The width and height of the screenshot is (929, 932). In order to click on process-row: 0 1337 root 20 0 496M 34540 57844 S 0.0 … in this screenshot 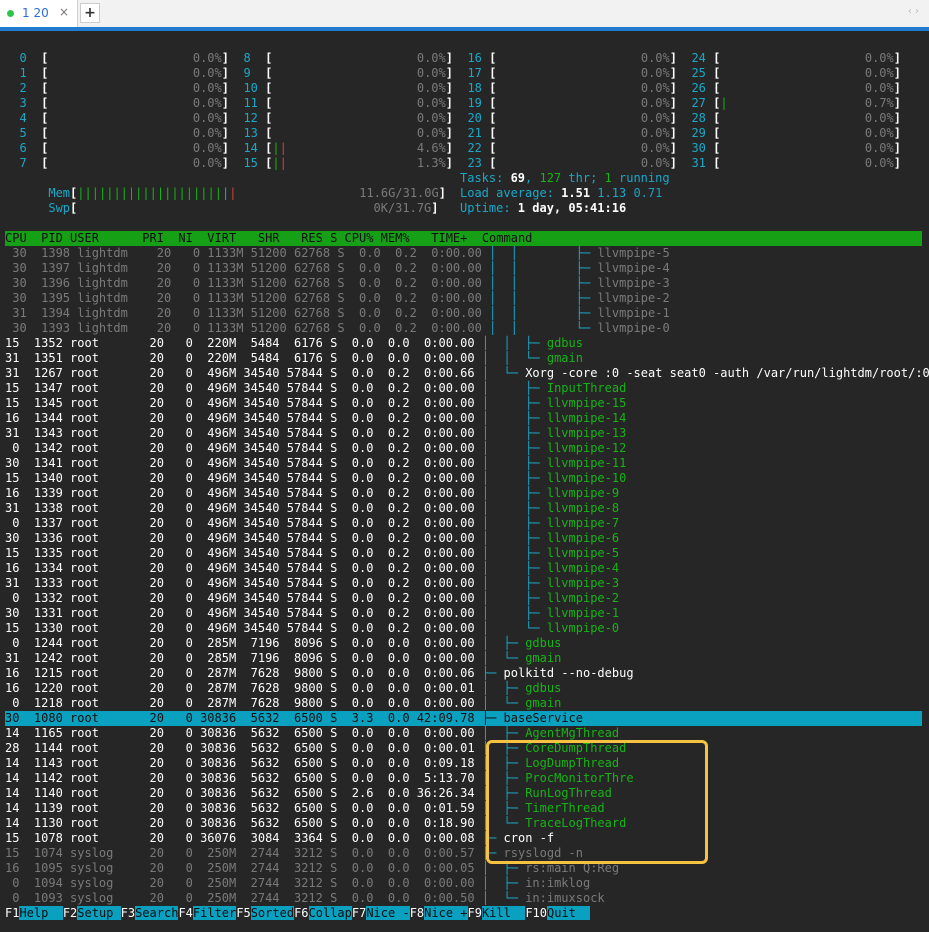, I will do `click(312, 523)`.